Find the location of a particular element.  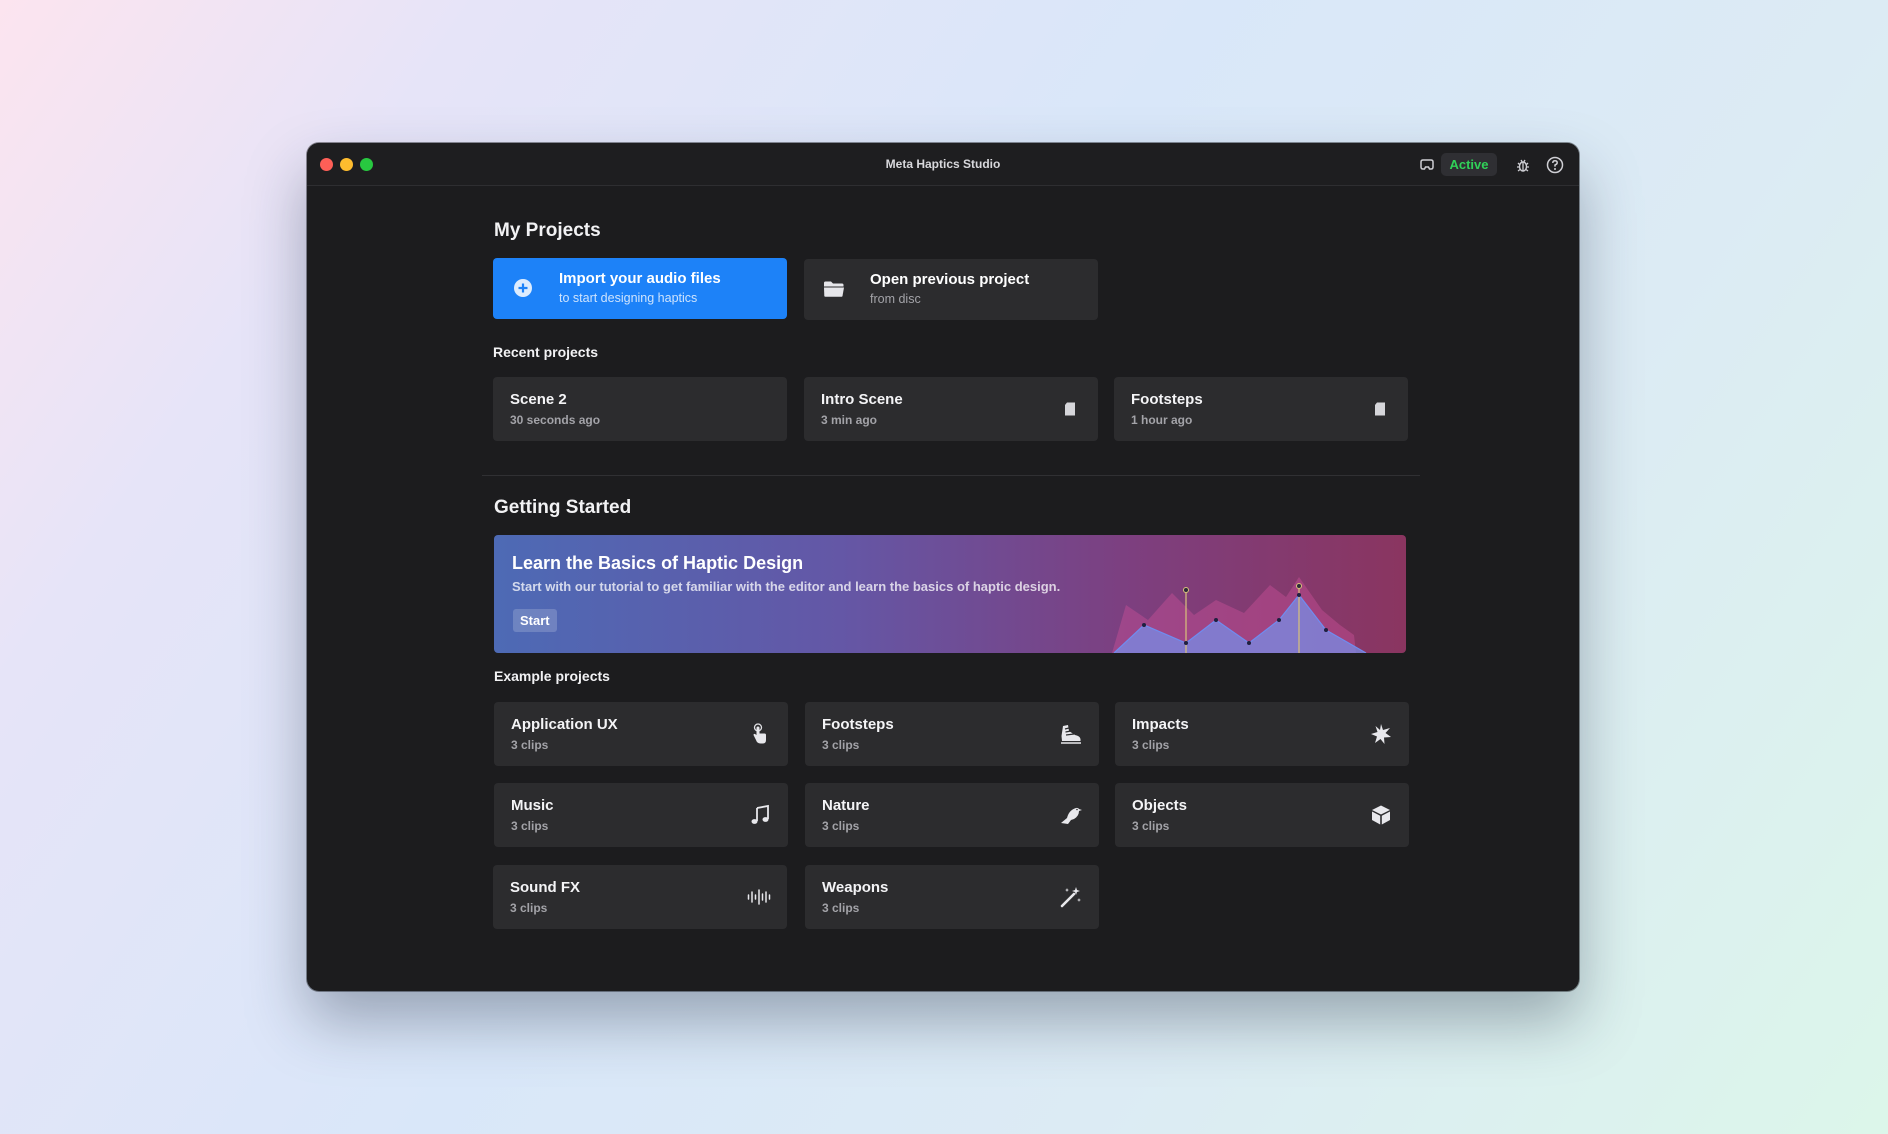

getting-started-heading: Getting Started is located at coordinates (563, 507).